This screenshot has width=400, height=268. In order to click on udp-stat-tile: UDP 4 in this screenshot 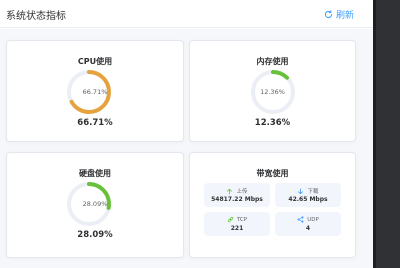, I will do `click(308, 224)`.